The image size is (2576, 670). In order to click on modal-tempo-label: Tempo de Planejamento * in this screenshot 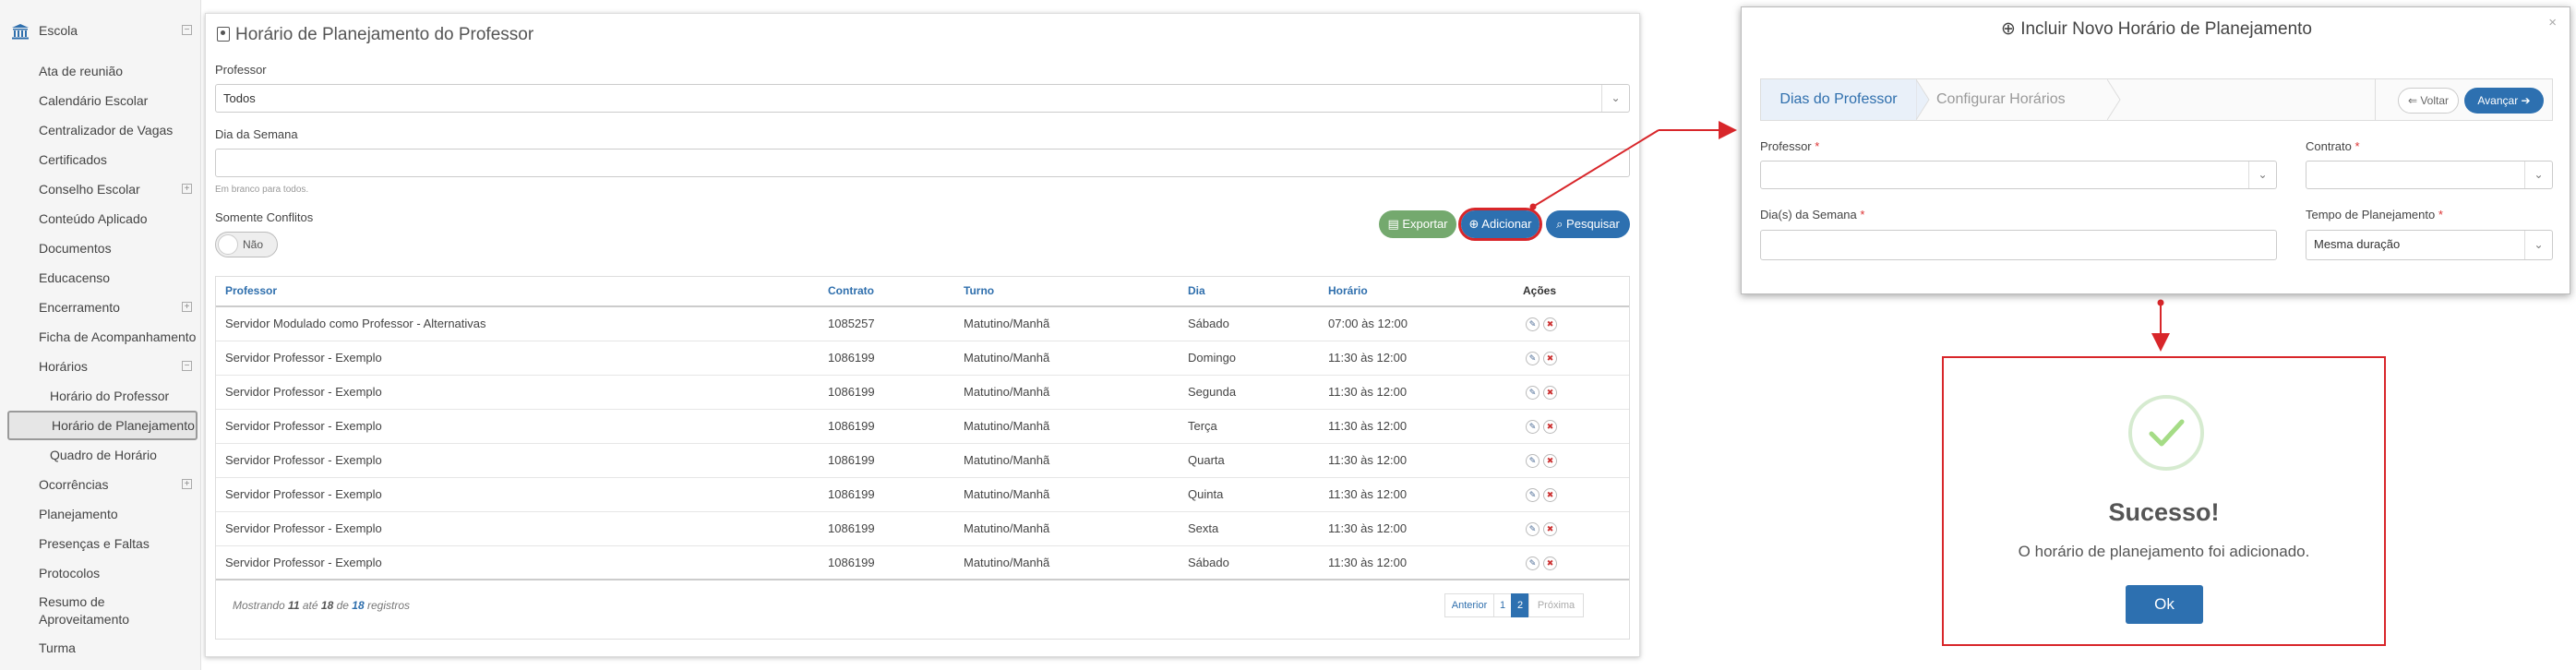, I will do `click(2374, 214)`.